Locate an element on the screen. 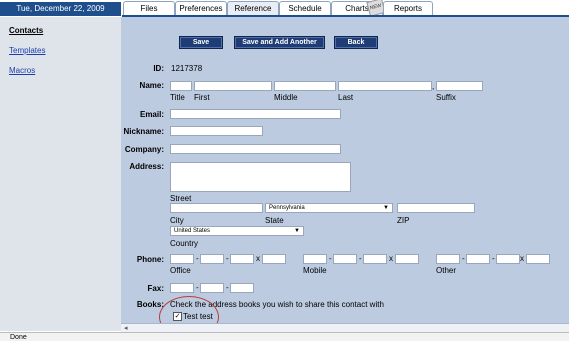 The height and width of the screenshot is (342, 569). other-caption: Other is located at coordinates (446, 270).